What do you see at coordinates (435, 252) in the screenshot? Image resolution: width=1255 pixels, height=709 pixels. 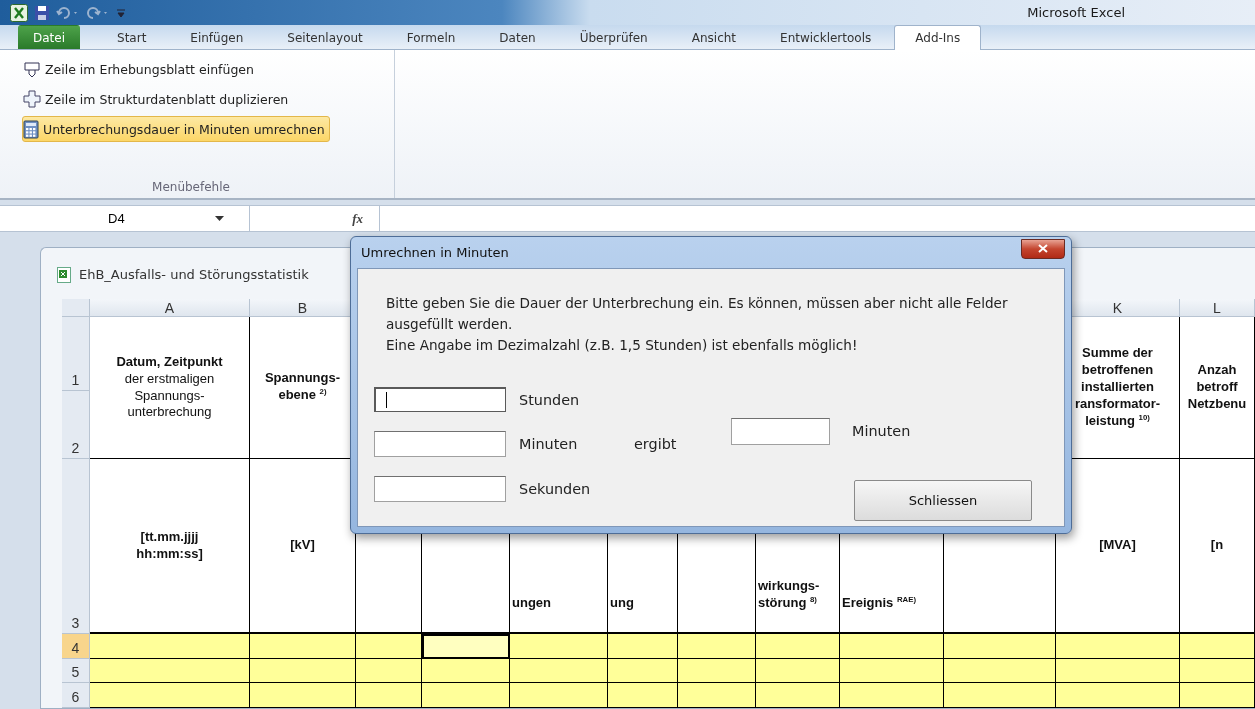 I see `dialog-title: Umrechnen in Minuten` at bounding box center [435, 252].